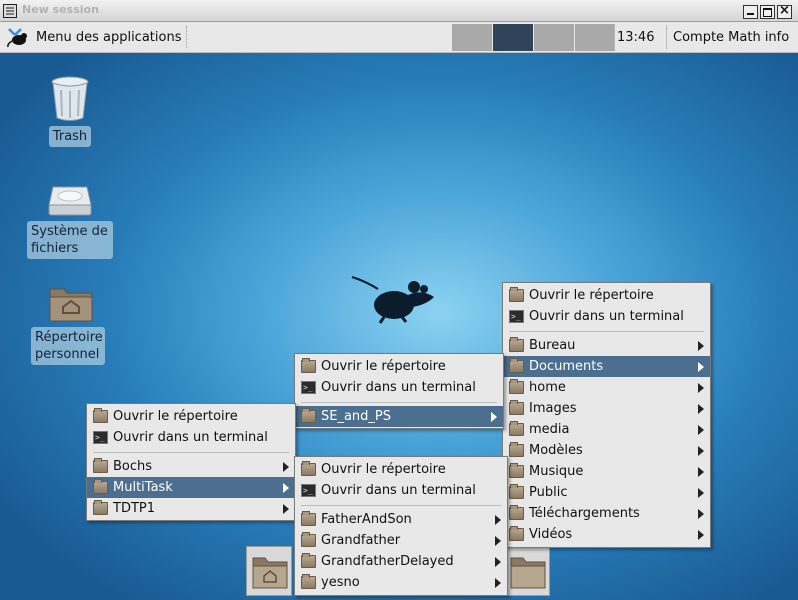 The height and width of the screenshot is (600, 798). I want to click on applications-menu-button: Menu des applications, so click(95, 37).